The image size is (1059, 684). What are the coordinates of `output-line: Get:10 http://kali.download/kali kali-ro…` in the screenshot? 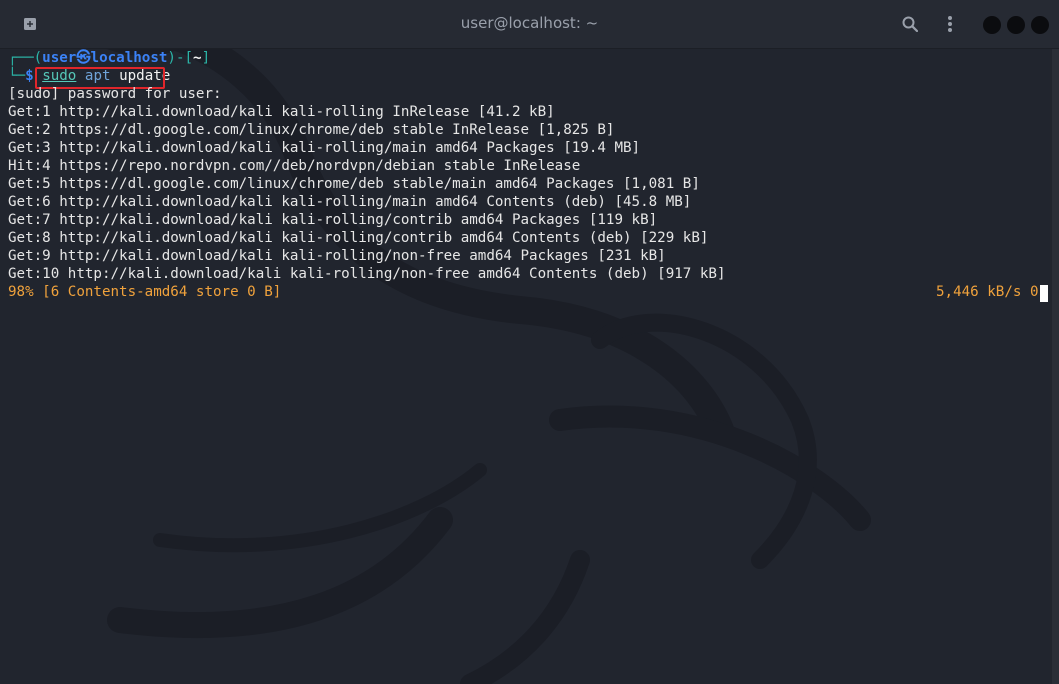 It's located at (367, 274).